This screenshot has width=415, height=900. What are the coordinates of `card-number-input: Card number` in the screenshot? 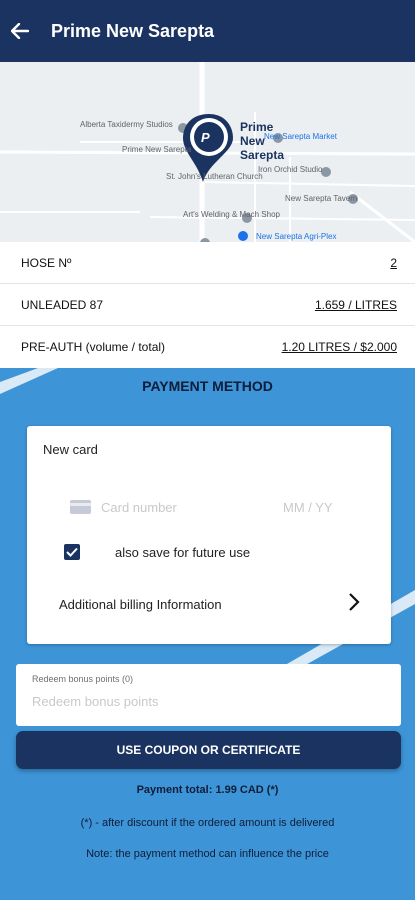 It's located at (139, 507).